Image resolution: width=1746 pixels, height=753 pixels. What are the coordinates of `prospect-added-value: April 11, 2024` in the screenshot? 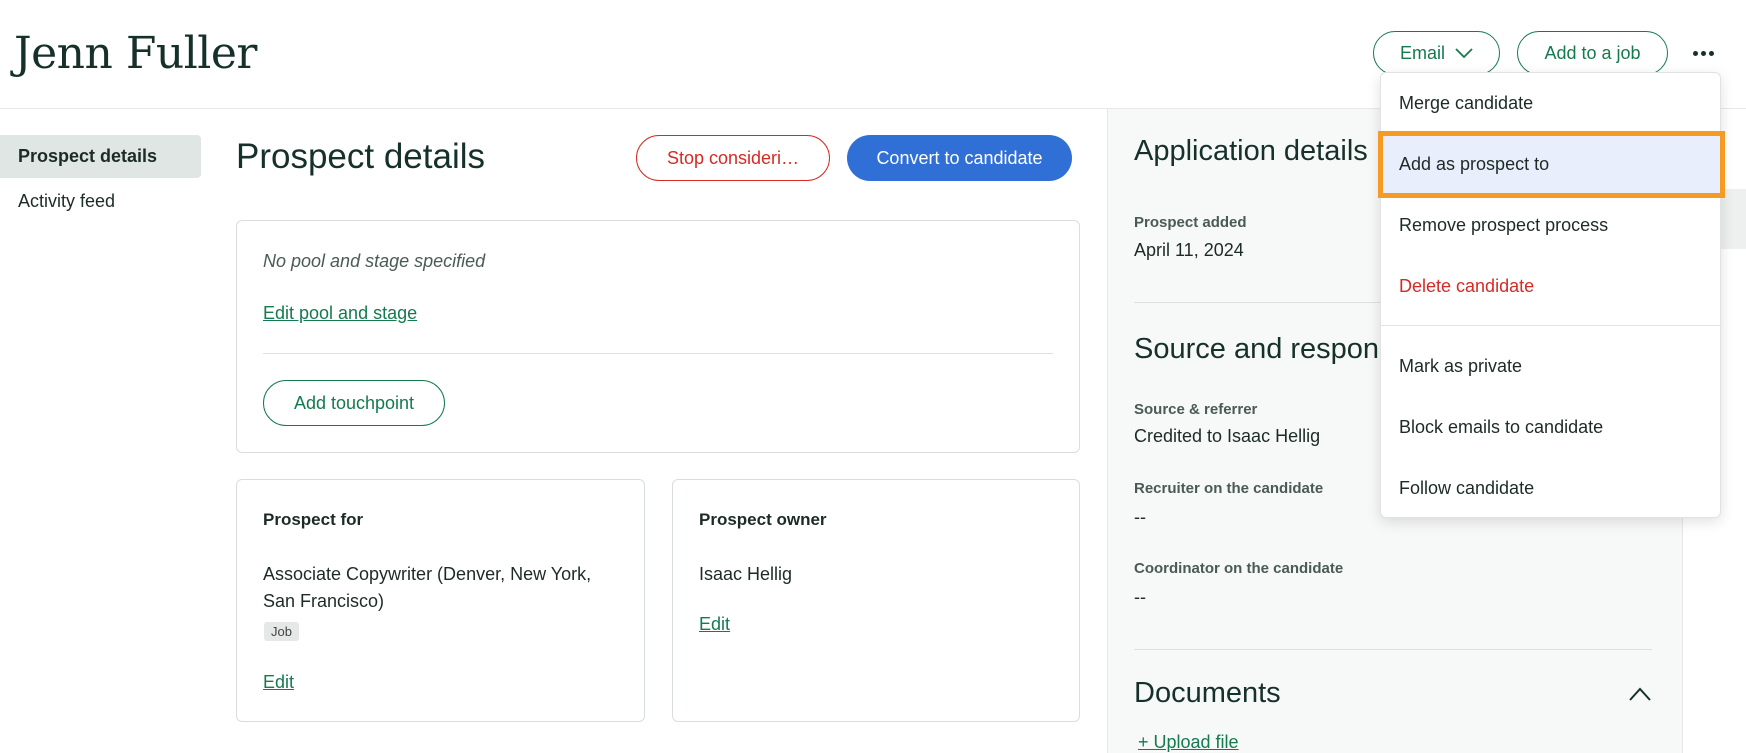 It's located at (1189, 250).